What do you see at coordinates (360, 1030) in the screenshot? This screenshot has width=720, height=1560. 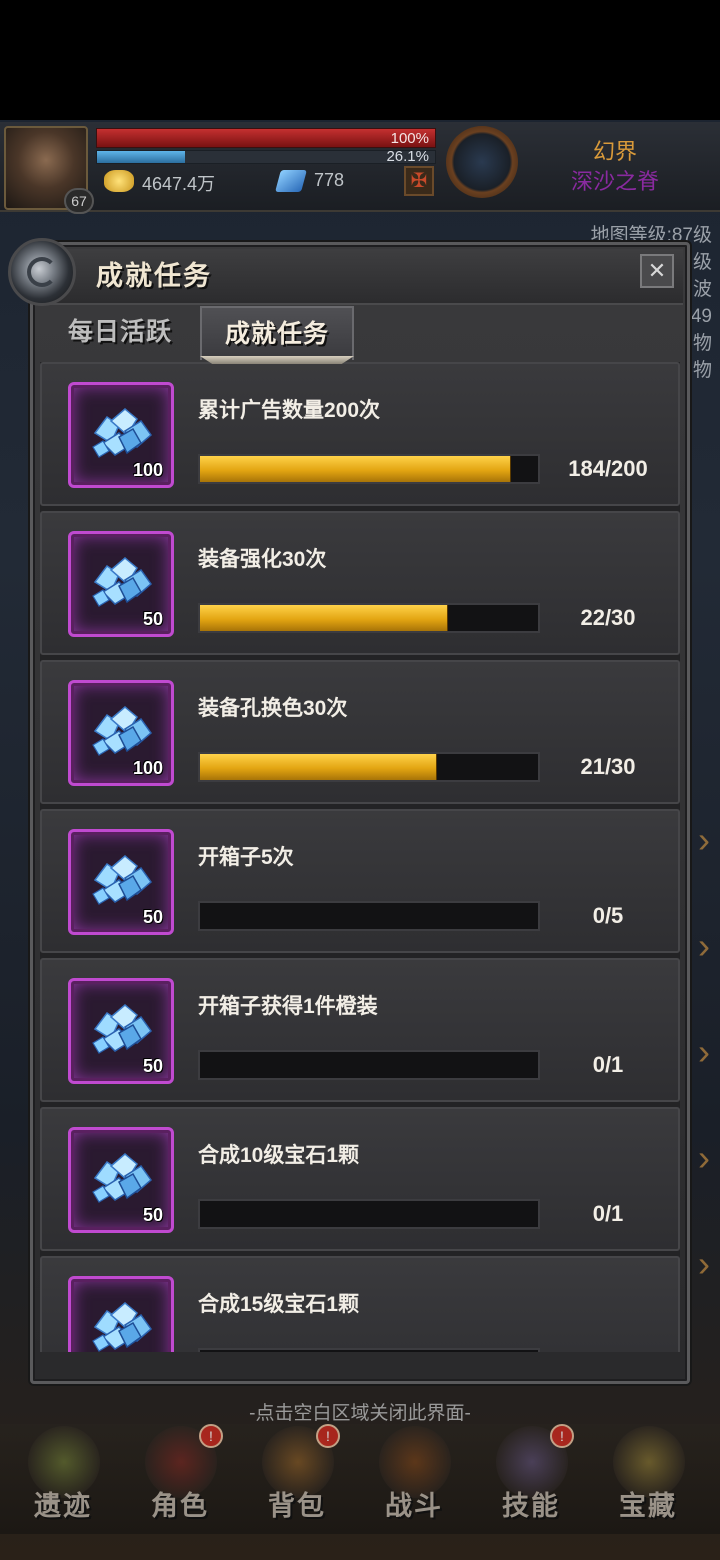 I see `task-row: 50 开箱子获得1件橙装 0/1` at bounding box center [360, 1030].